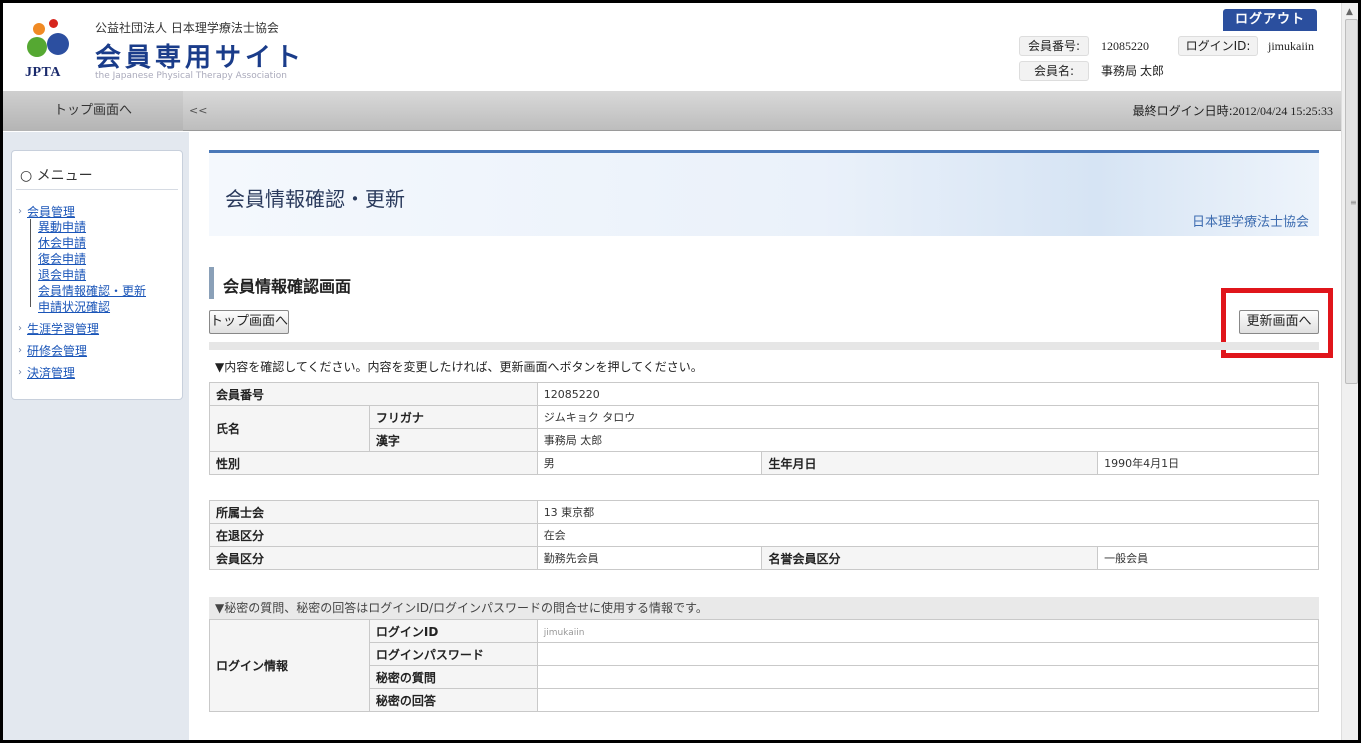  I want to click on login-id-label-cell: ログインID, so click(453, 631).